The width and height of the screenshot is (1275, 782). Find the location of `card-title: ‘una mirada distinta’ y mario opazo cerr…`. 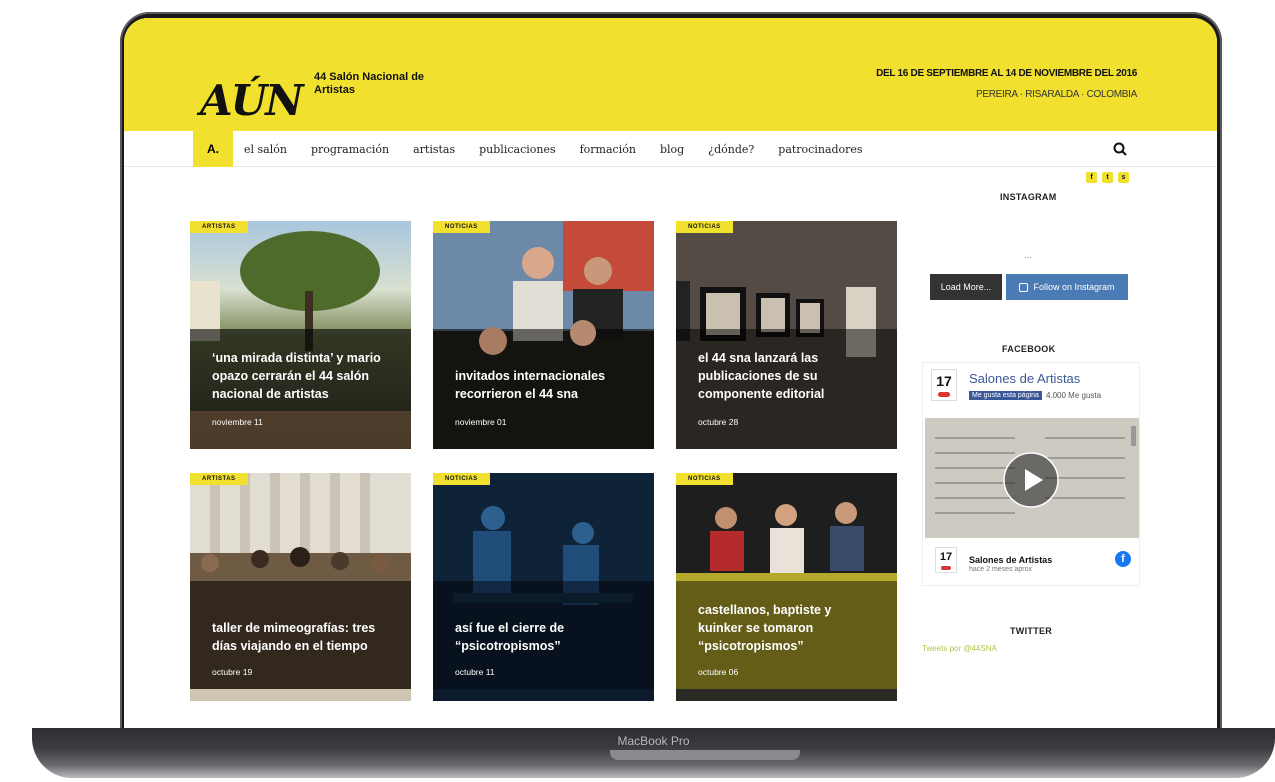

card-title: ‘una mirada distinta’ y mario opazo cerr… is located at coordinates (302, 376).